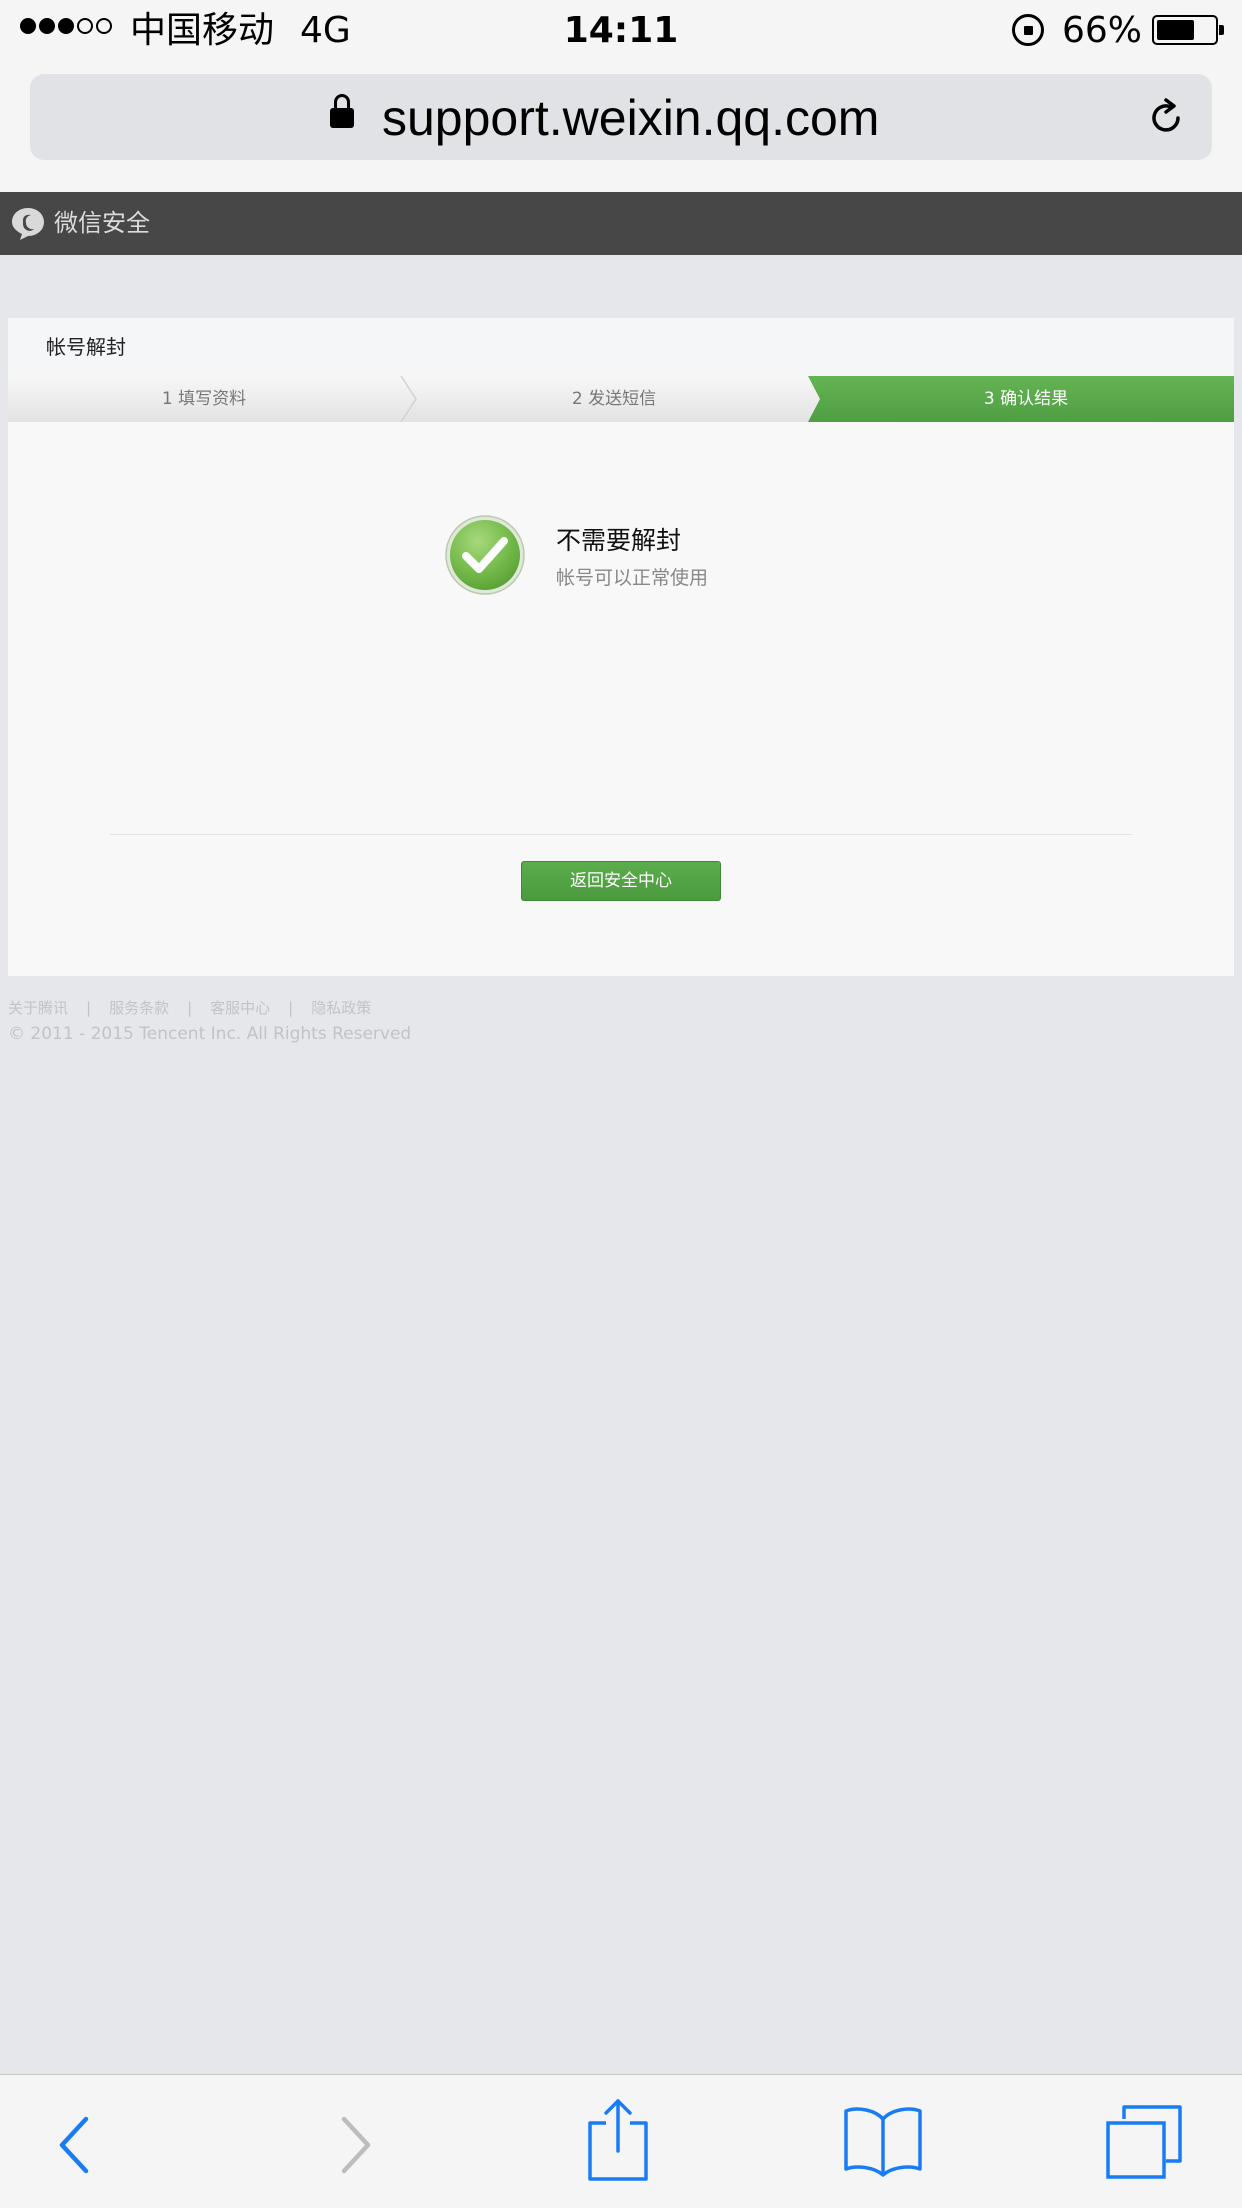 This screenshot has width=1242, height=2208. Describe the element at coordinates (1102, 30) in the screenshot. I see `battery-percent: 66%` at that location.